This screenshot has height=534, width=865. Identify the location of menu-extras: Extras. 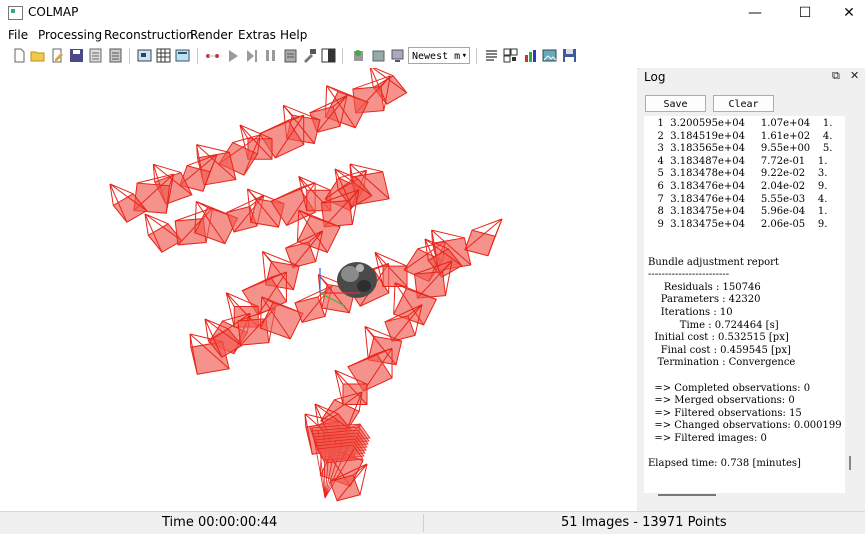
(257, 35).